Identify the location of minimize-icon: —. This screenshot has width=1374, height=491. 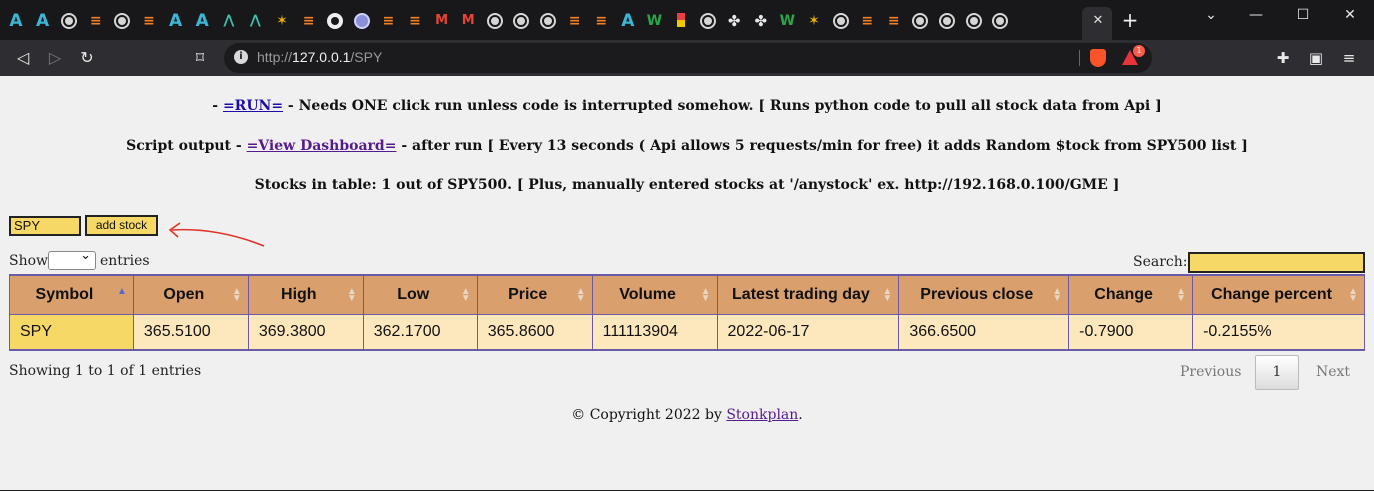
(1256, 15).